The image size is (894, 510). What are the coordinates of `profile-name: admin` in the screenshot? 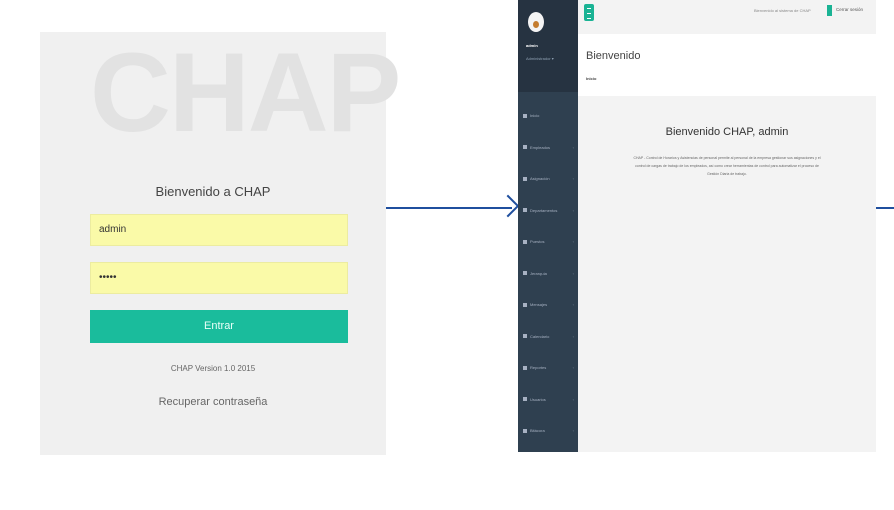 It's located at (532, 45).